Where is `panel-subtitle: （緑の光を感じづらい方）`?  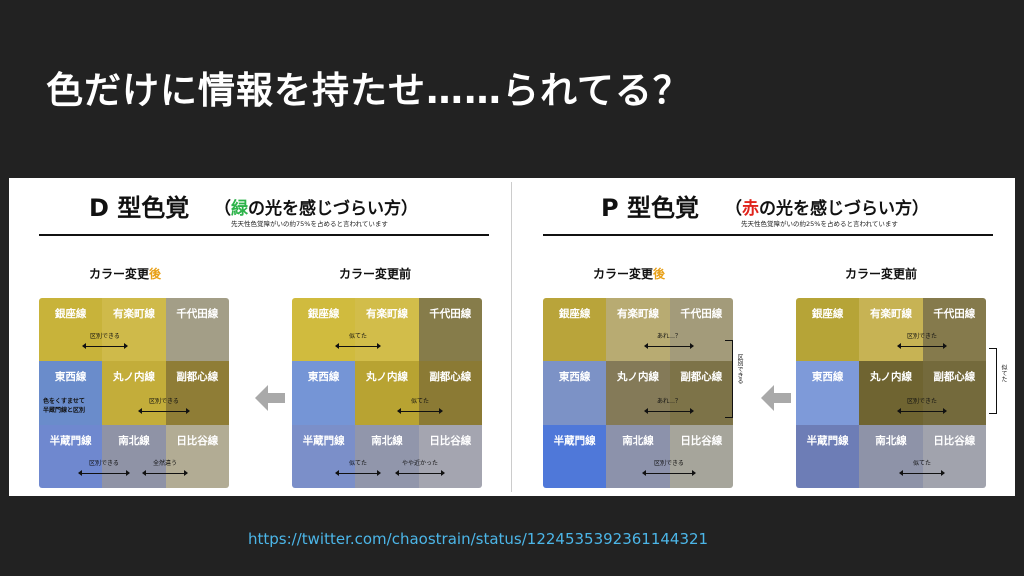 panel-subtitle: （緑の光を感じづらい方） is located at coordinates (316, 209).